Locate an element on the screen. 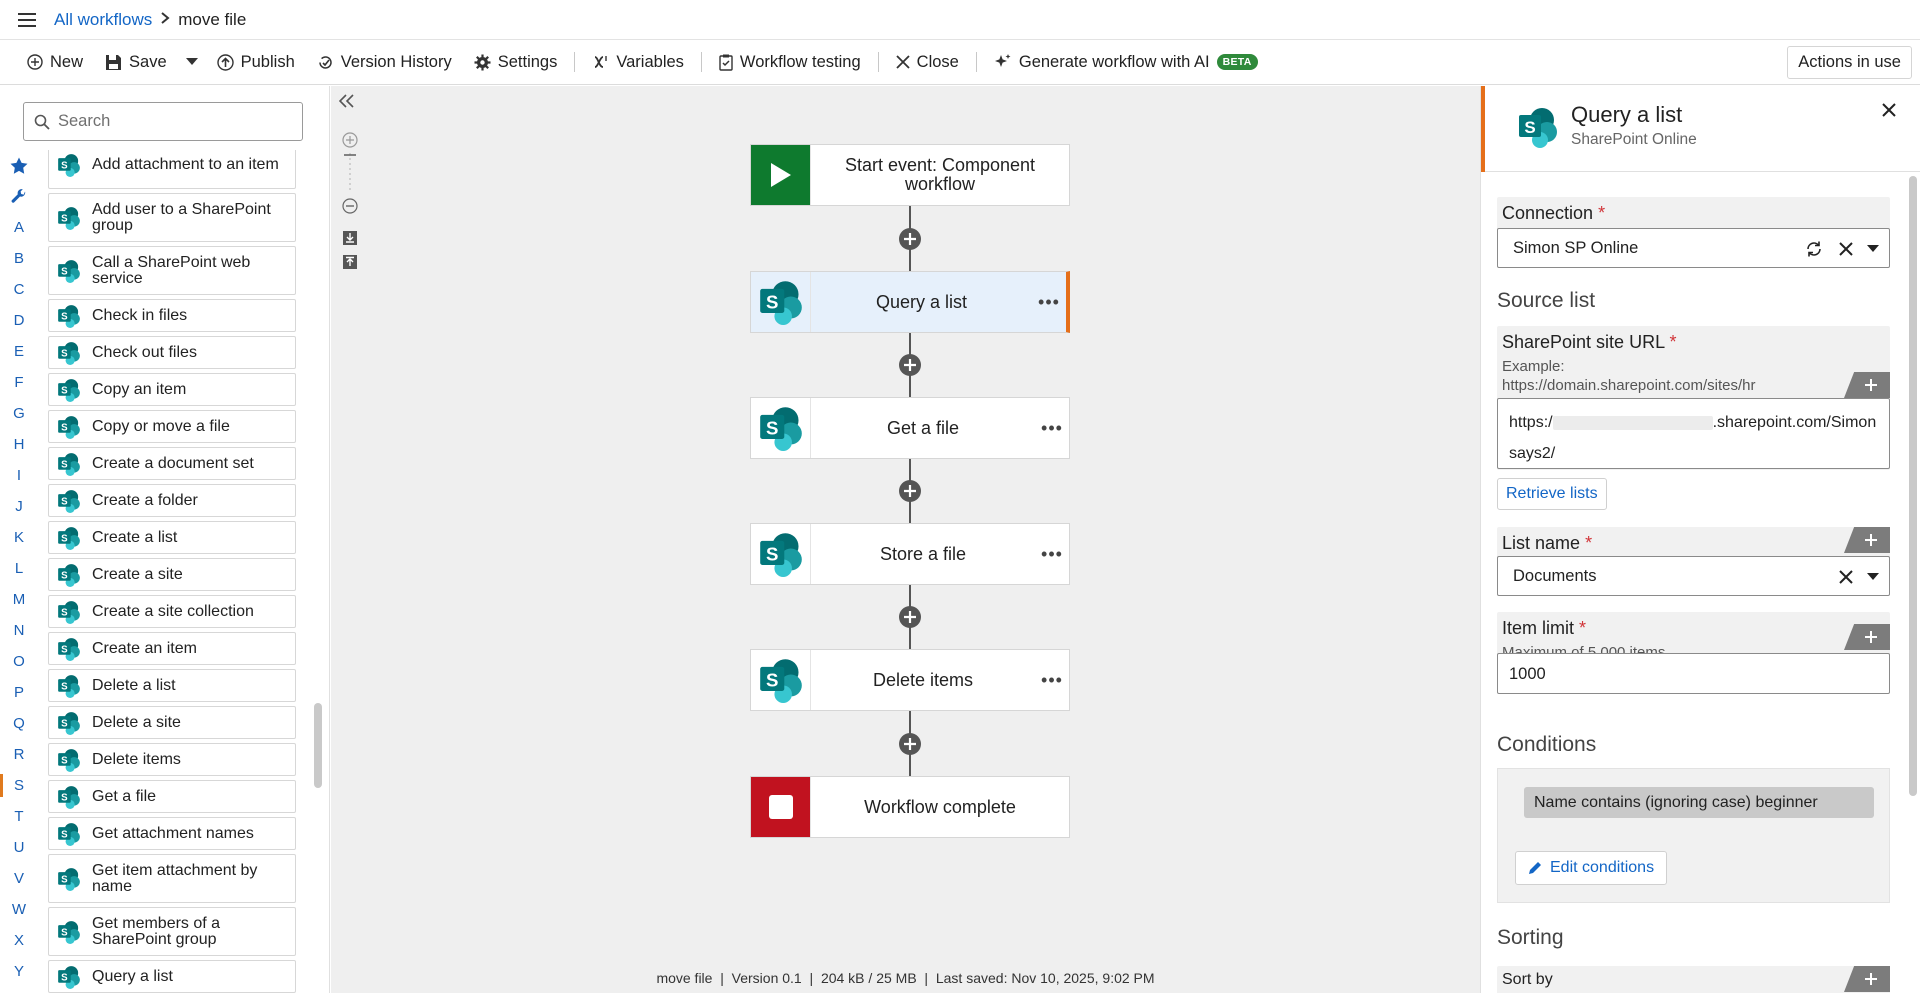 This screenshot has width=1920, height=993. wrench-icon is located at coordinates (19, 196).